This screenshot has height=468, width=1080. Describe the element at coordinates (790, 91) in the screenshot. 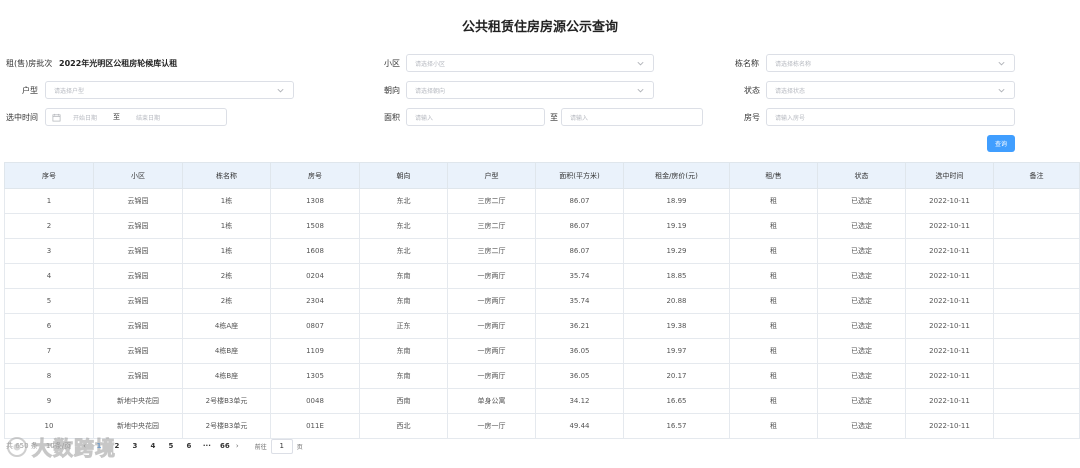

I see `status-placeholder: 请选择状态` at that location.